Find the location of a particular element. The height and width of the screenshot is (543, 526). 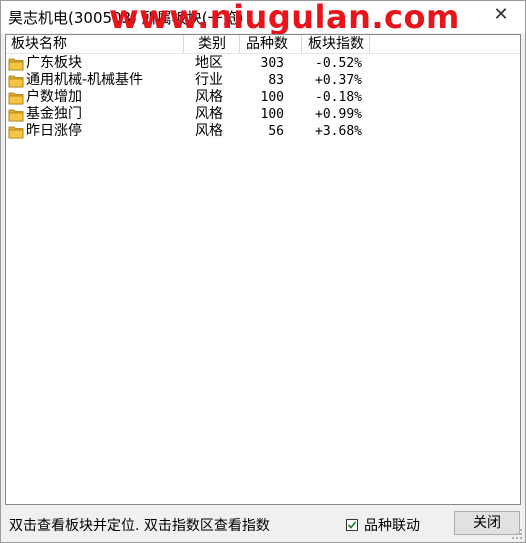

cell-category: 行业 is located at coordinates (209, 80).